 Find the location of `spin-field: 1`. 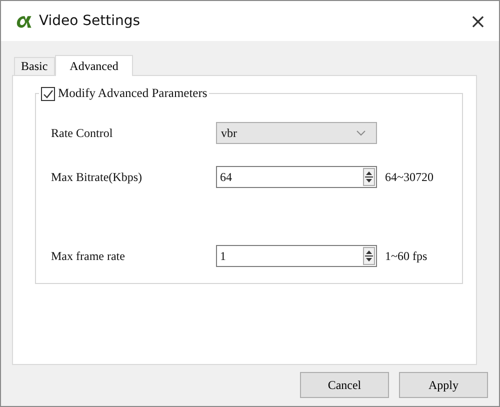

spin-field: 1 is located at coordinates (296, 256).